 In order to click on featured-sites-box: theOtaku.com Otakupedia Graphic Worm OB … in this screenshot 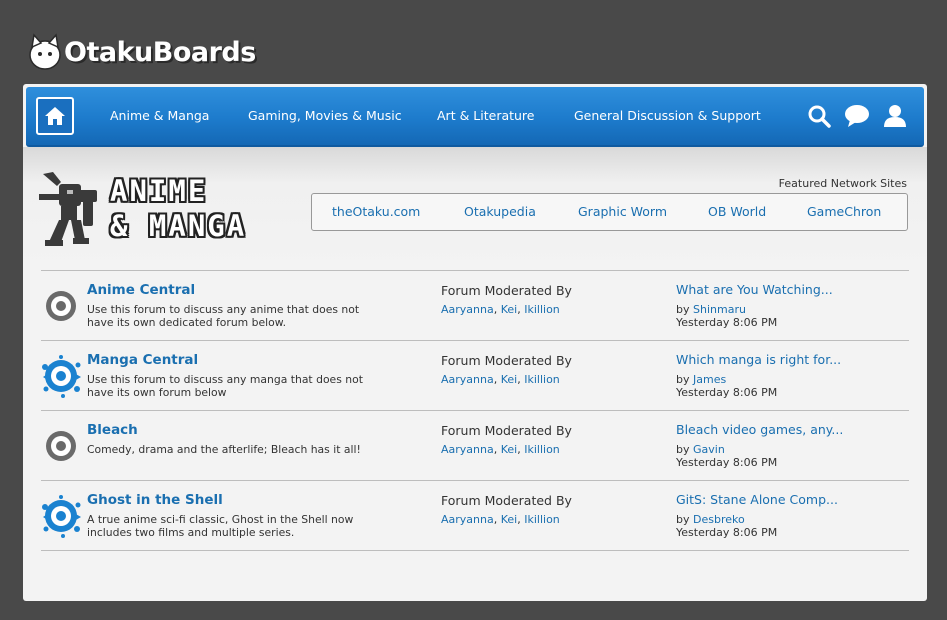, I will do `click(609, 212)`.